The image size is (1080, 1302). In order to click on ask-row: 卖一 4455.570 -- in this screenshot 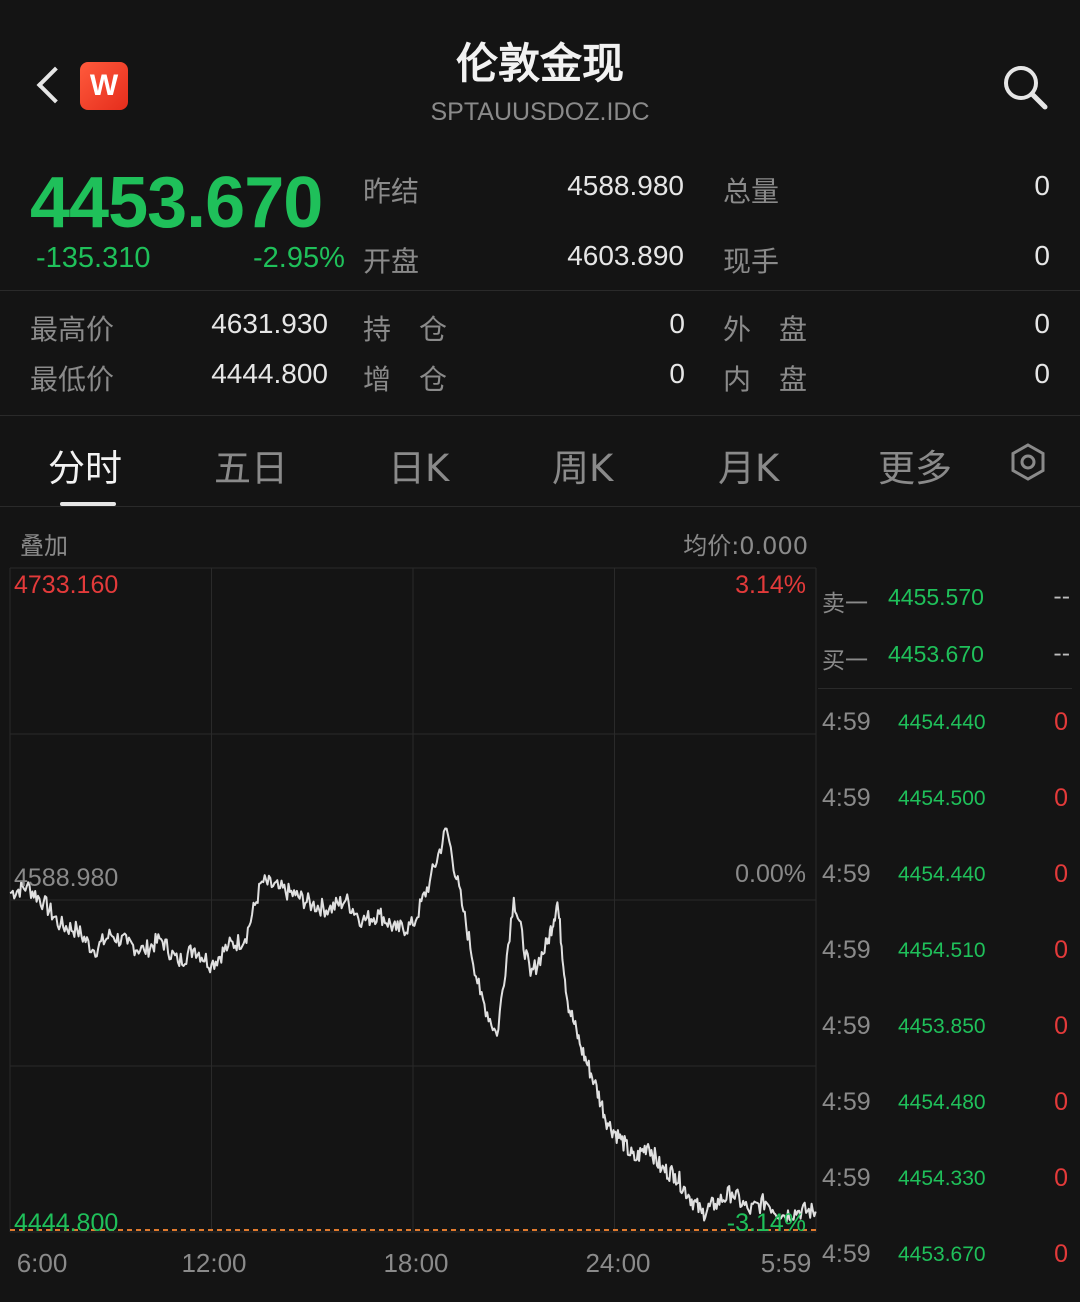, I will do `click(949, 604)`.